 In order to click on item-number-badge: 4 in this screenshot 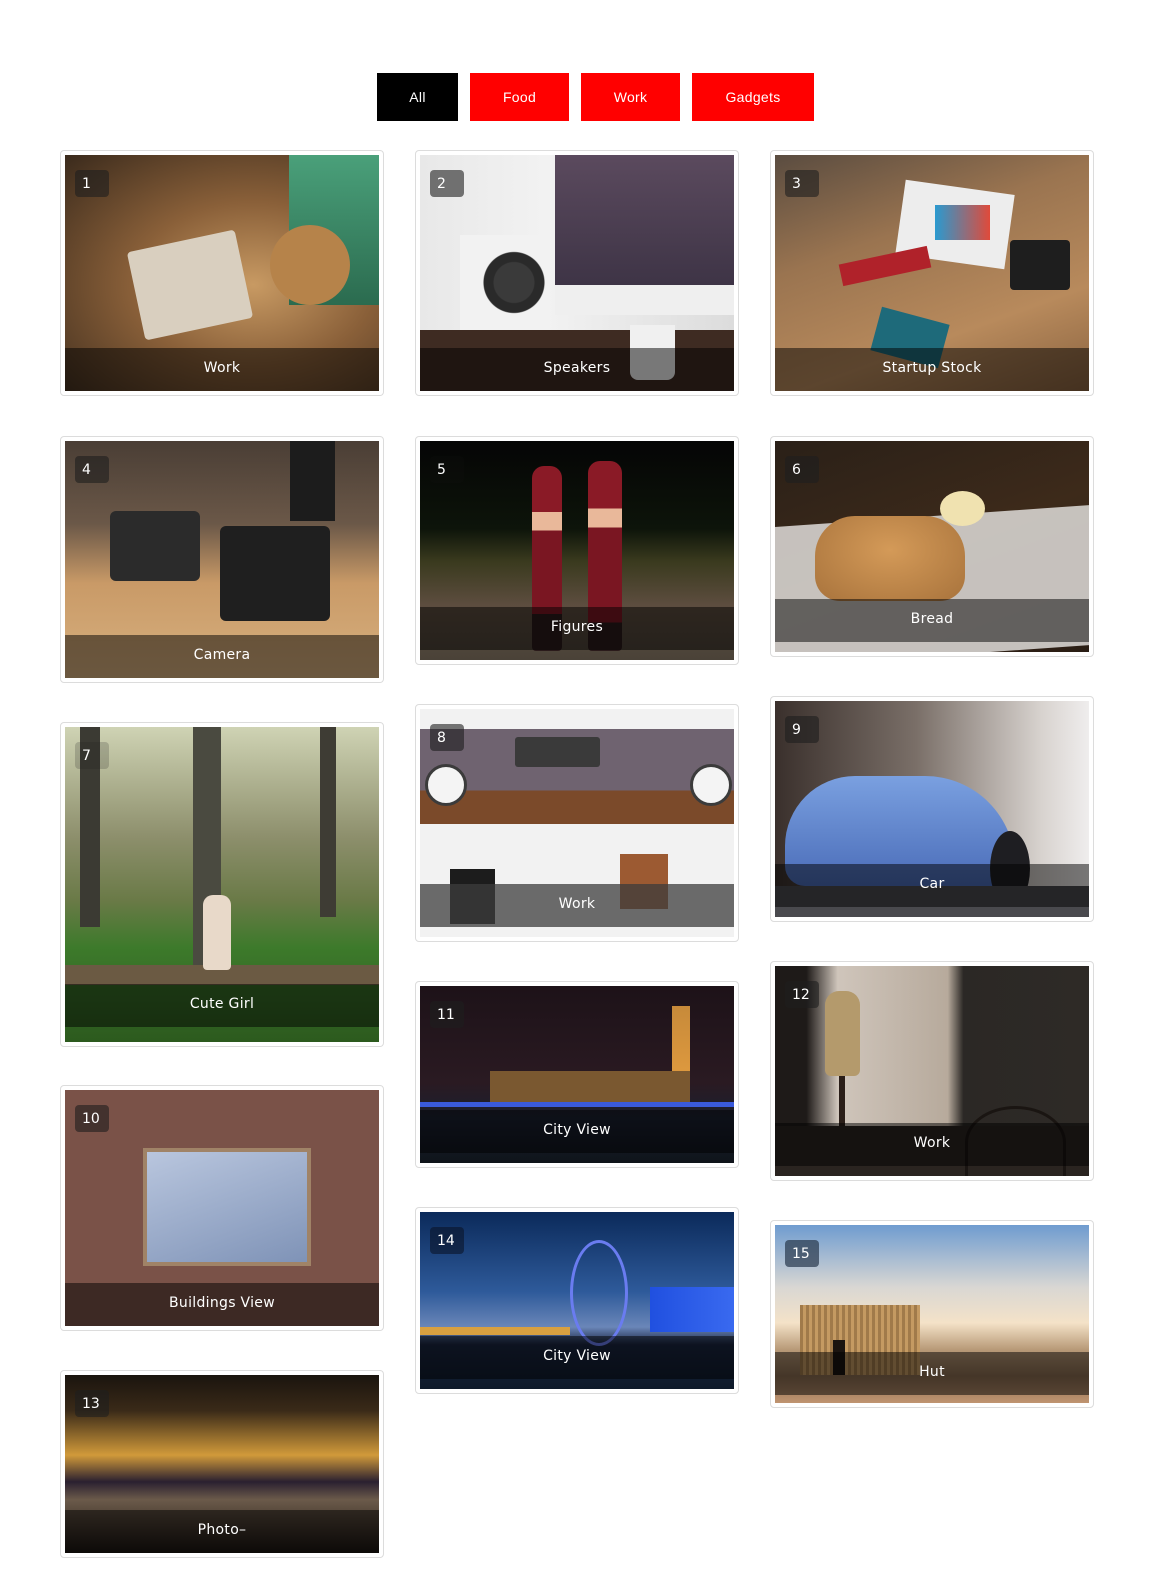, I will do `click(92, 469)`.